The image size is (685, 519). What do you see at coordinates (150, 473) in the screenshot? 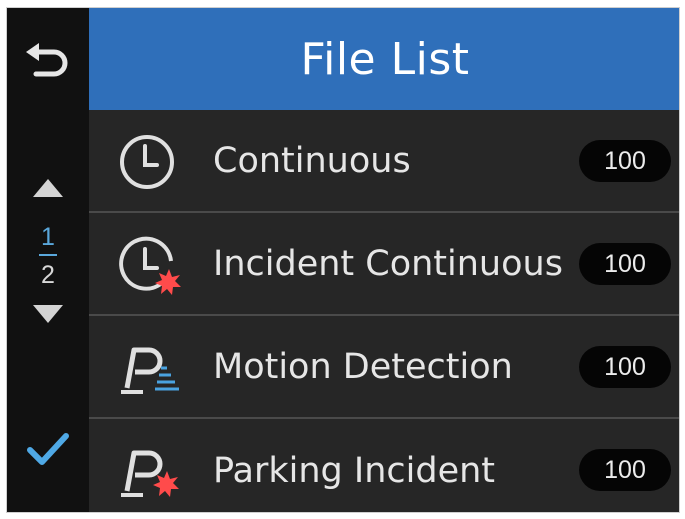
I see `parking-incident-icon` at bounding box center [150, 473].